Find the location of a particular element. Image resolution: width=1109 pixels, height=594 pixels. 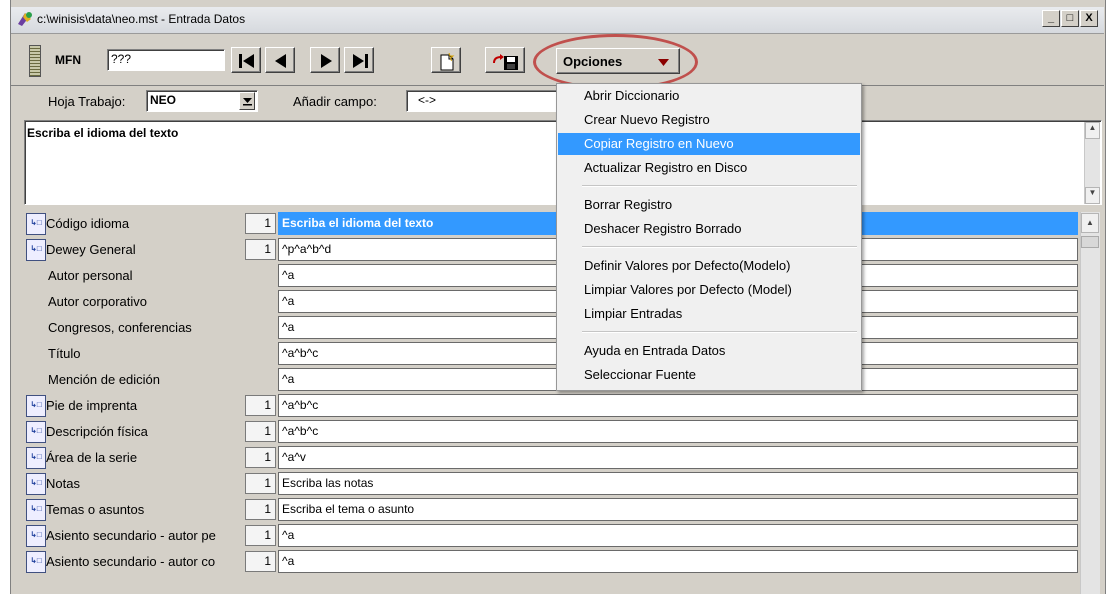

field-row: ↳□ Asiento secundario - autor pe 1 ^a is located at coordinates (551, 535).